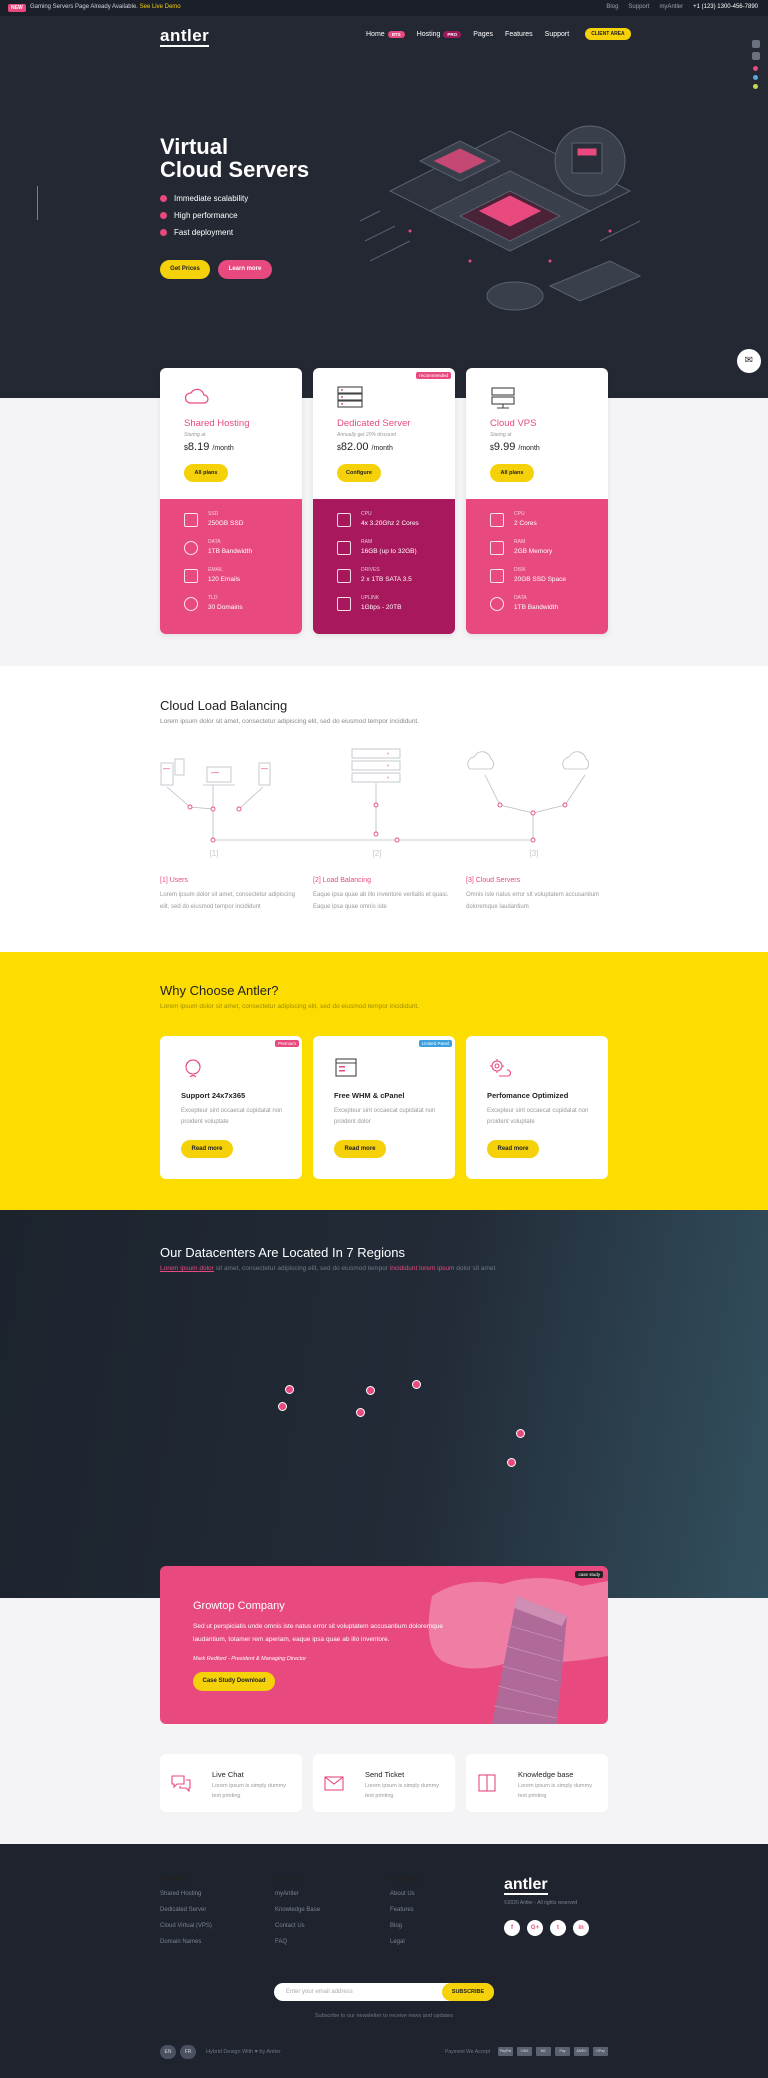  Describe the element at coordinates (168, 2052) in the screenshot. I see `language-en: EN` at that location.